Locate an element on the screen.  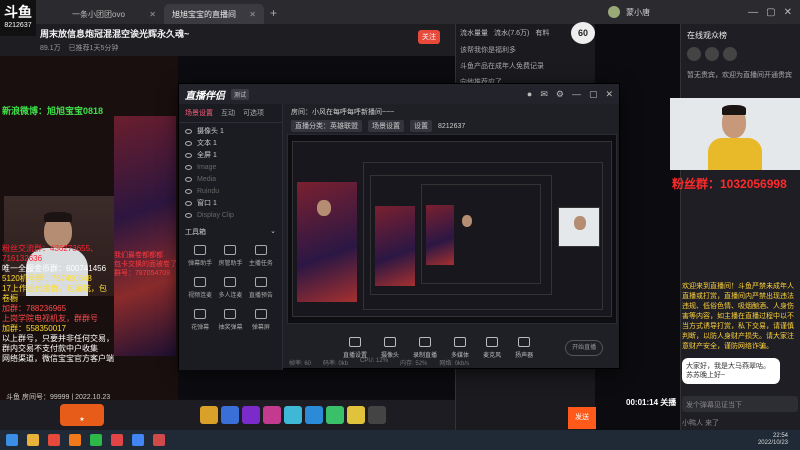
browser-tab-active: 旭旭宝宝的直播间 ✕ is located at coordinates (214, 14).